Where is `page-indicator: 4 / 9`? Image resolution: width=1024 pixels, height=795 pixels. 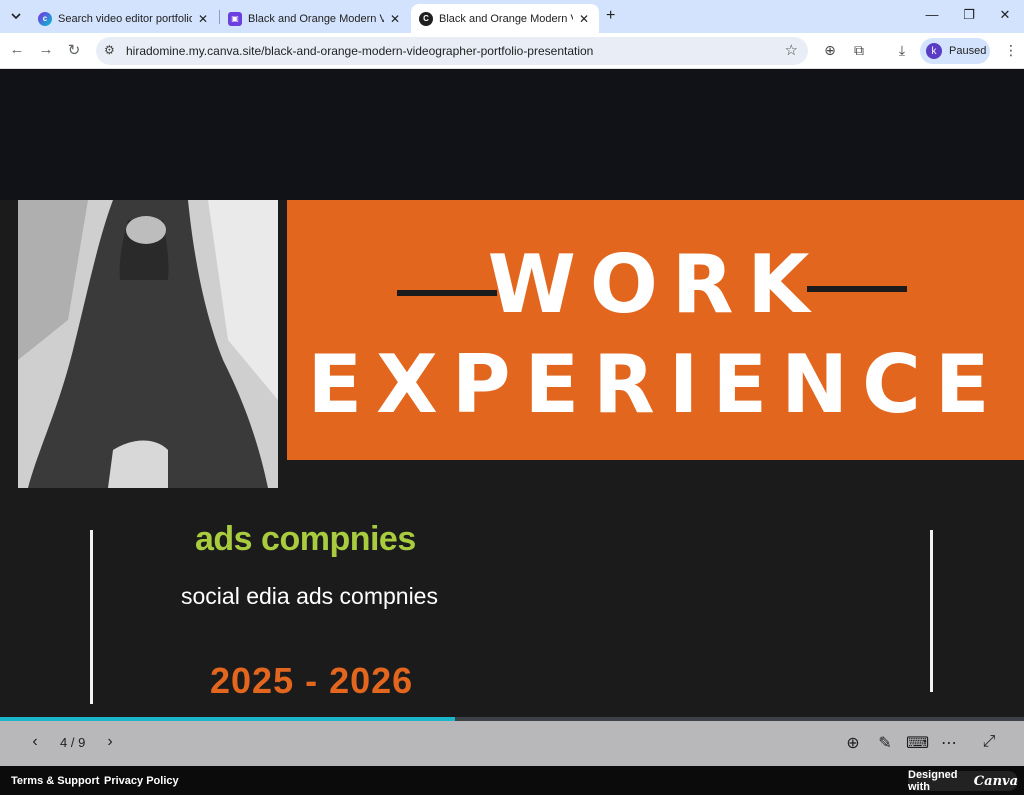
page-indicator: 4 / 9 is located at coordinates (73, 742).